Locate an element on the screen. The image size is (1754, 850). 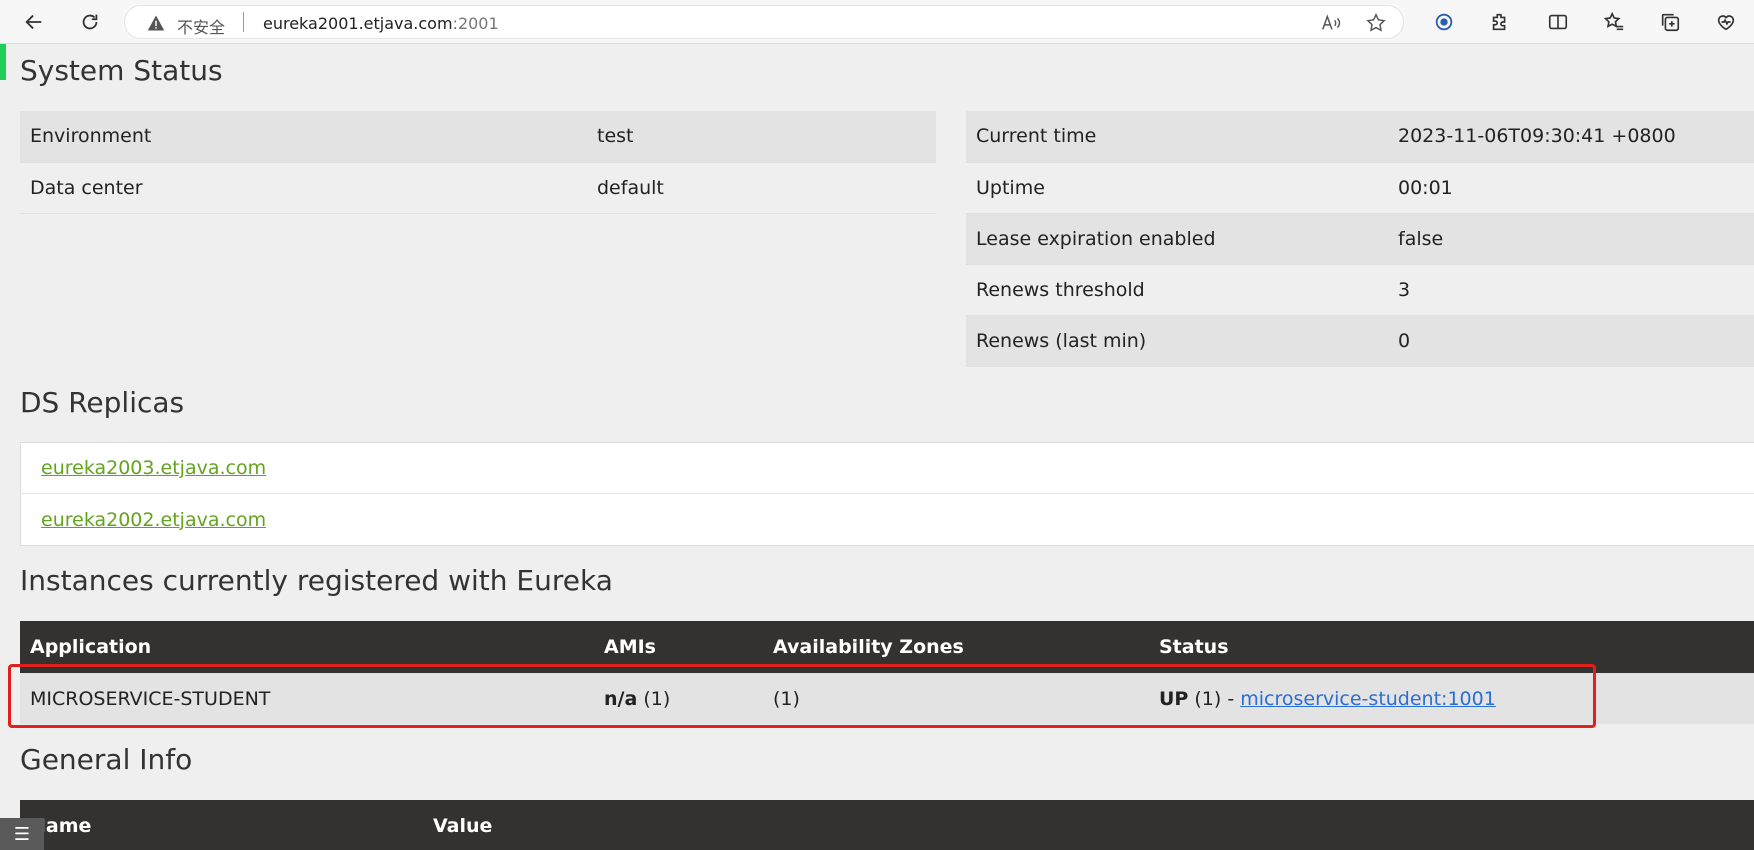
favorites-icon is located at coordinates (1614, 22).